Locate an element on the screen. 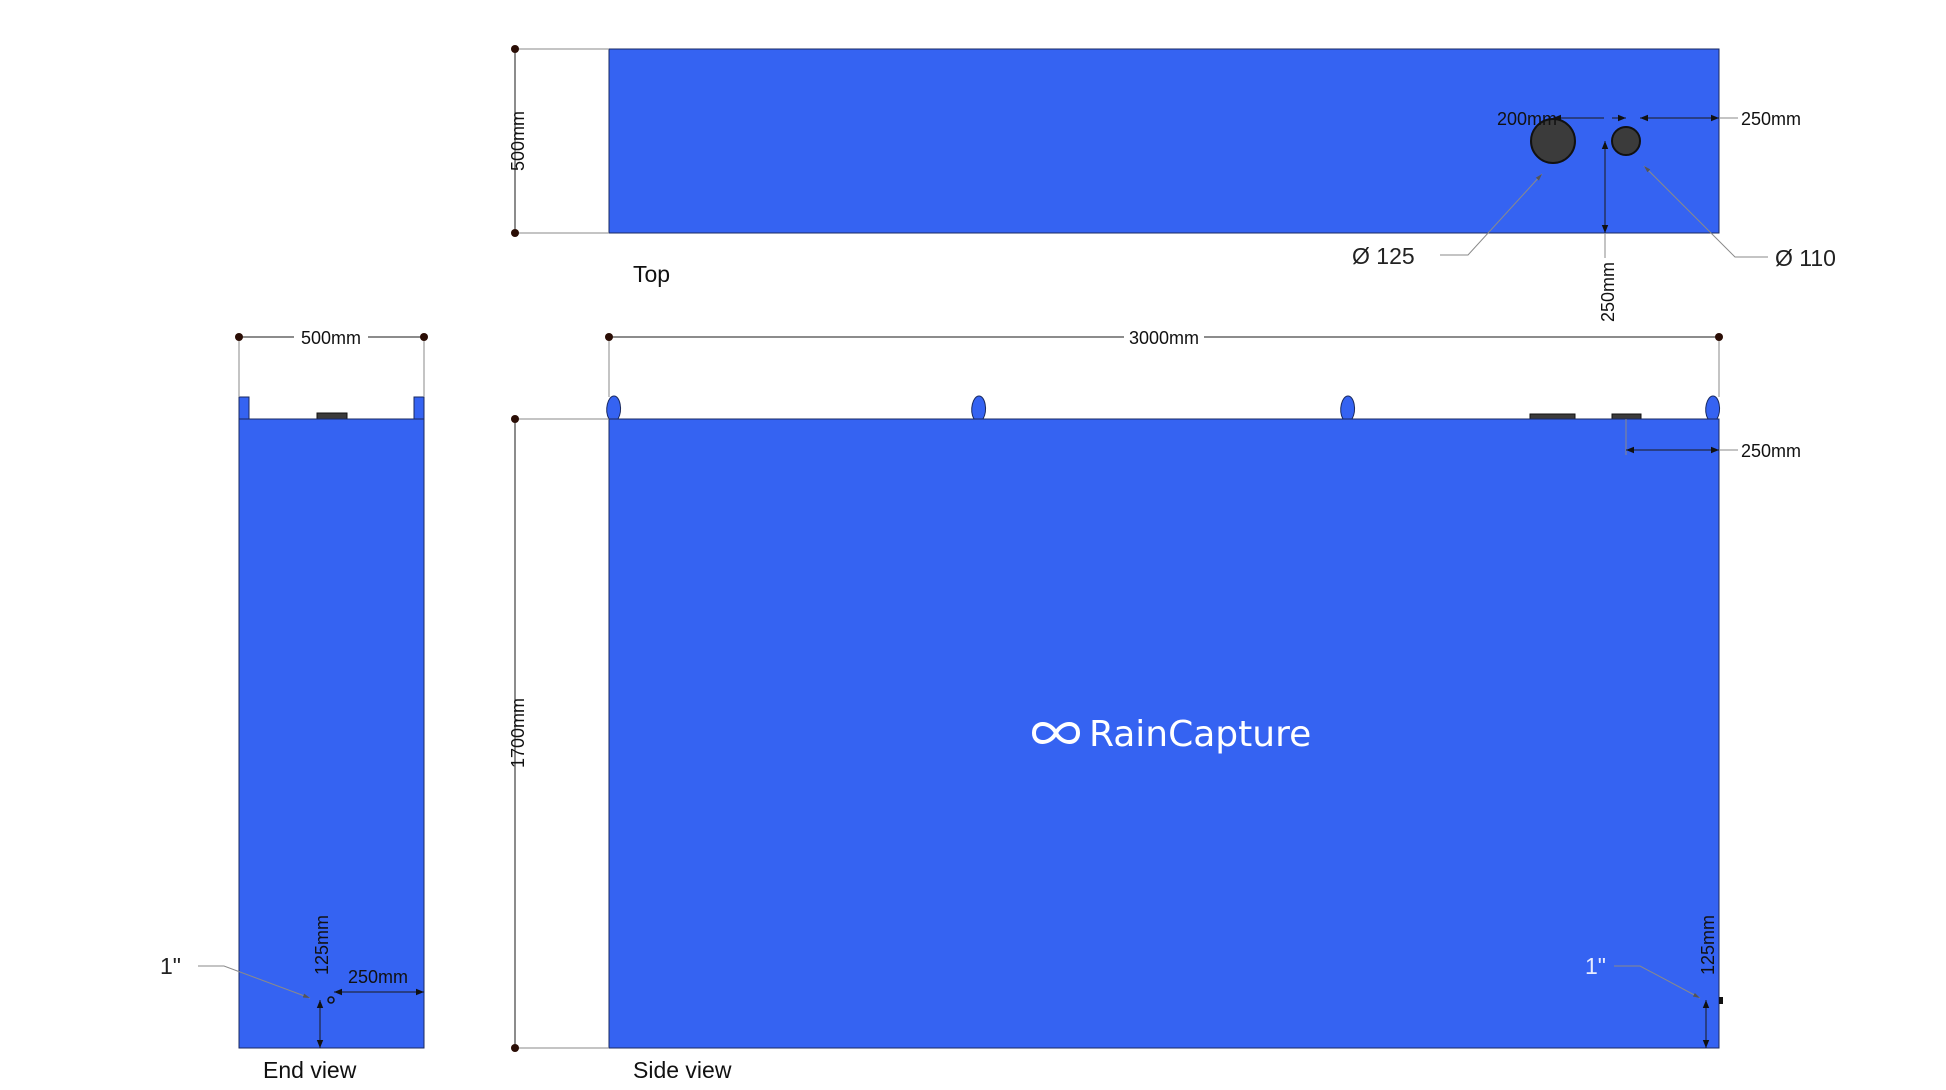  brand-name: RainCapture is located at coordinates (1200, 734).